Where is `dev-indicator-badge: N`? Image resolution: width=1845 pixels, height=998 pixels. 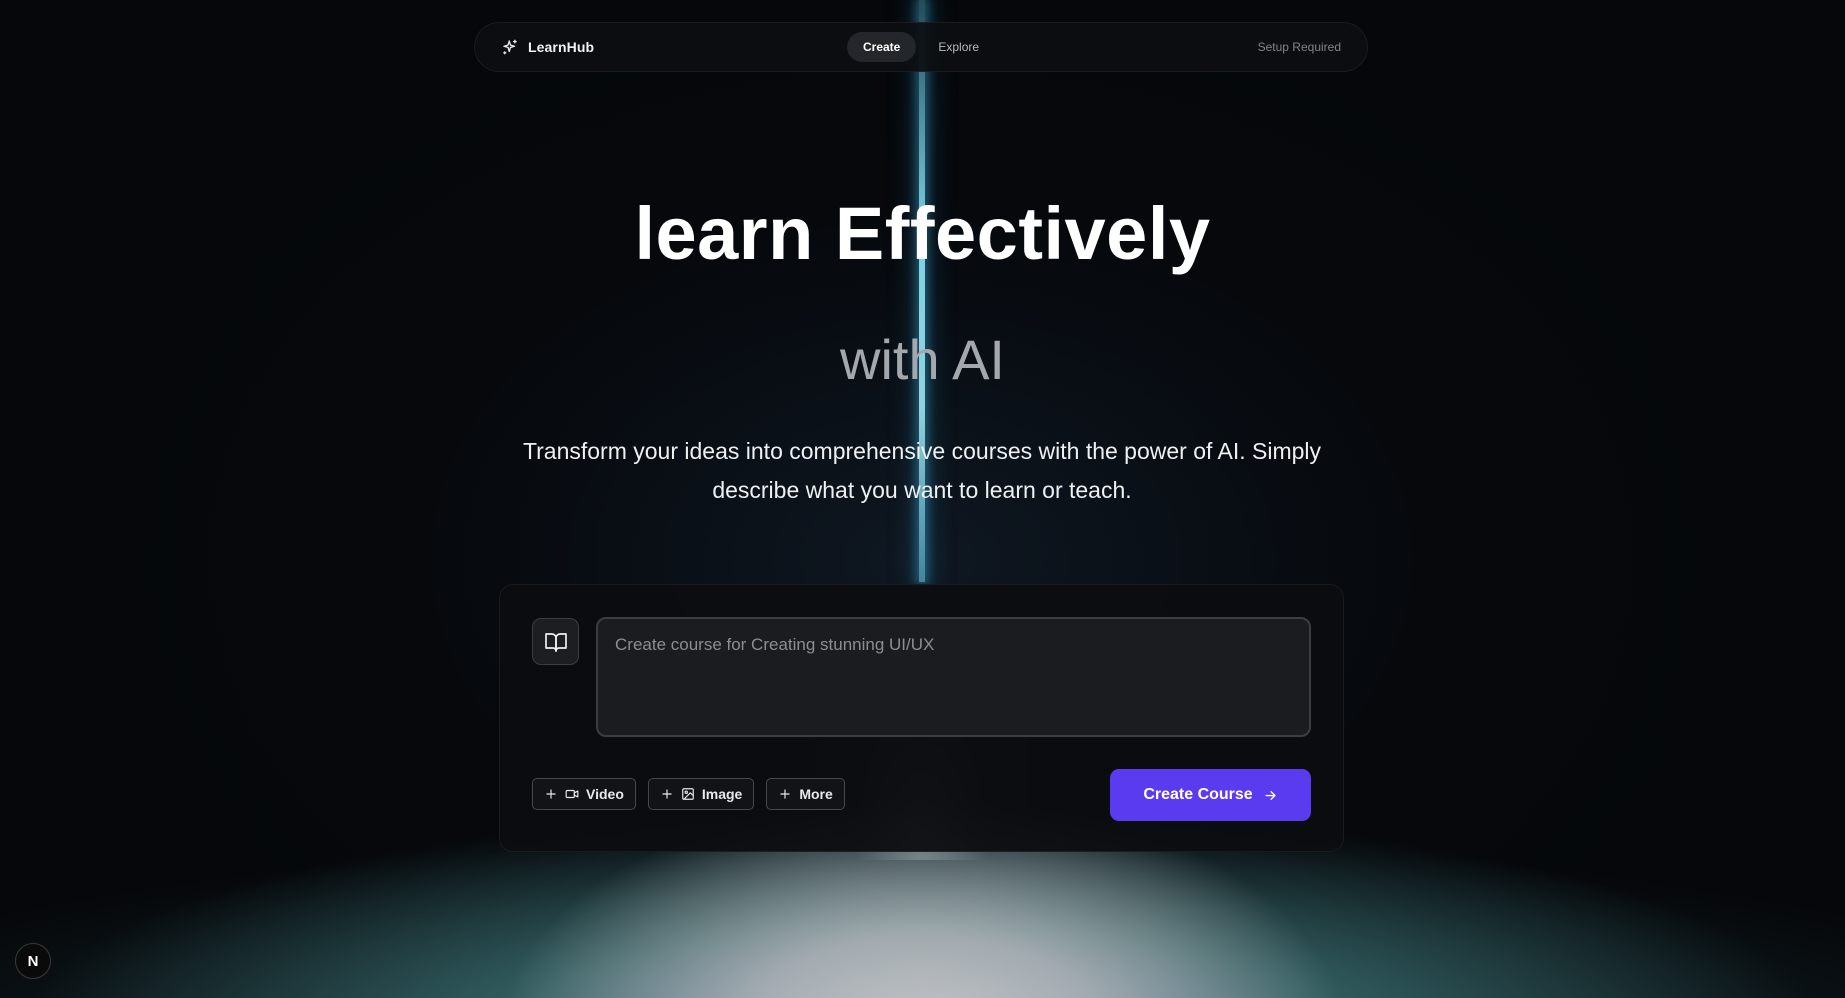
dev-indicator-badge: N is located at coordinates (33, 961).